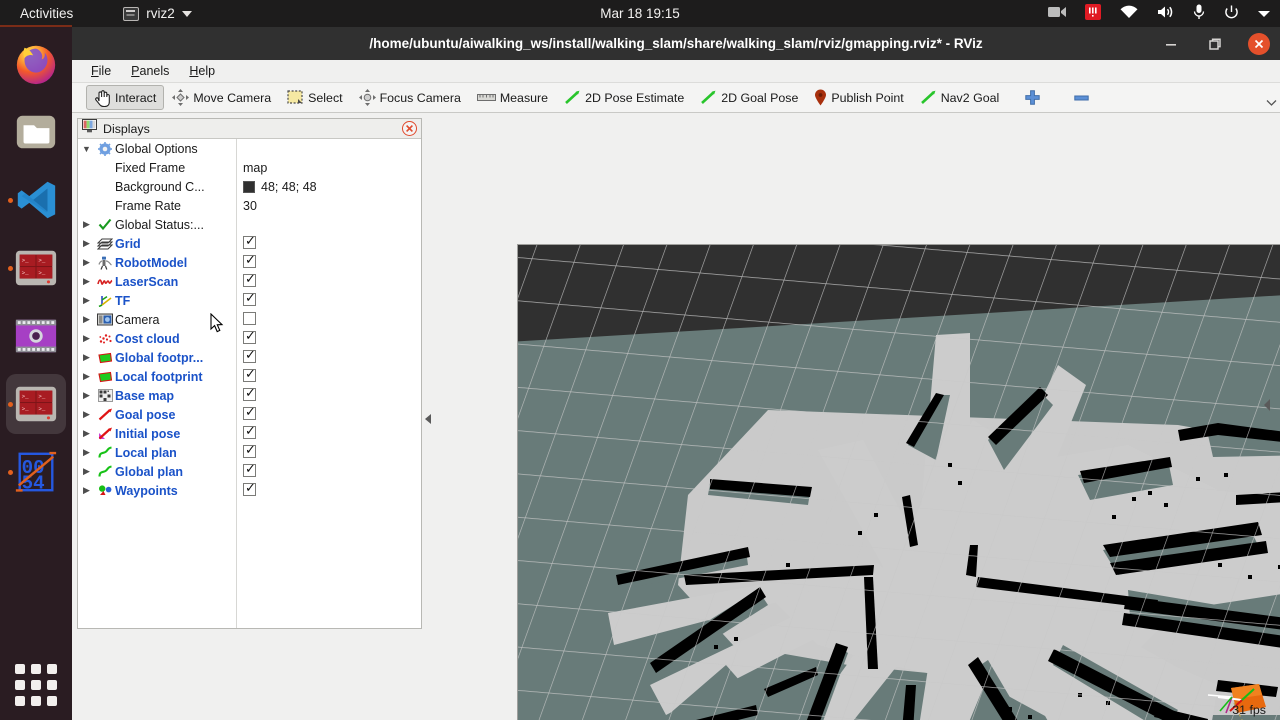 This screenshot has width=1280, height=720. I want to click on tree-row-frame-rate: Frame Rate 30, so click(249, 205).